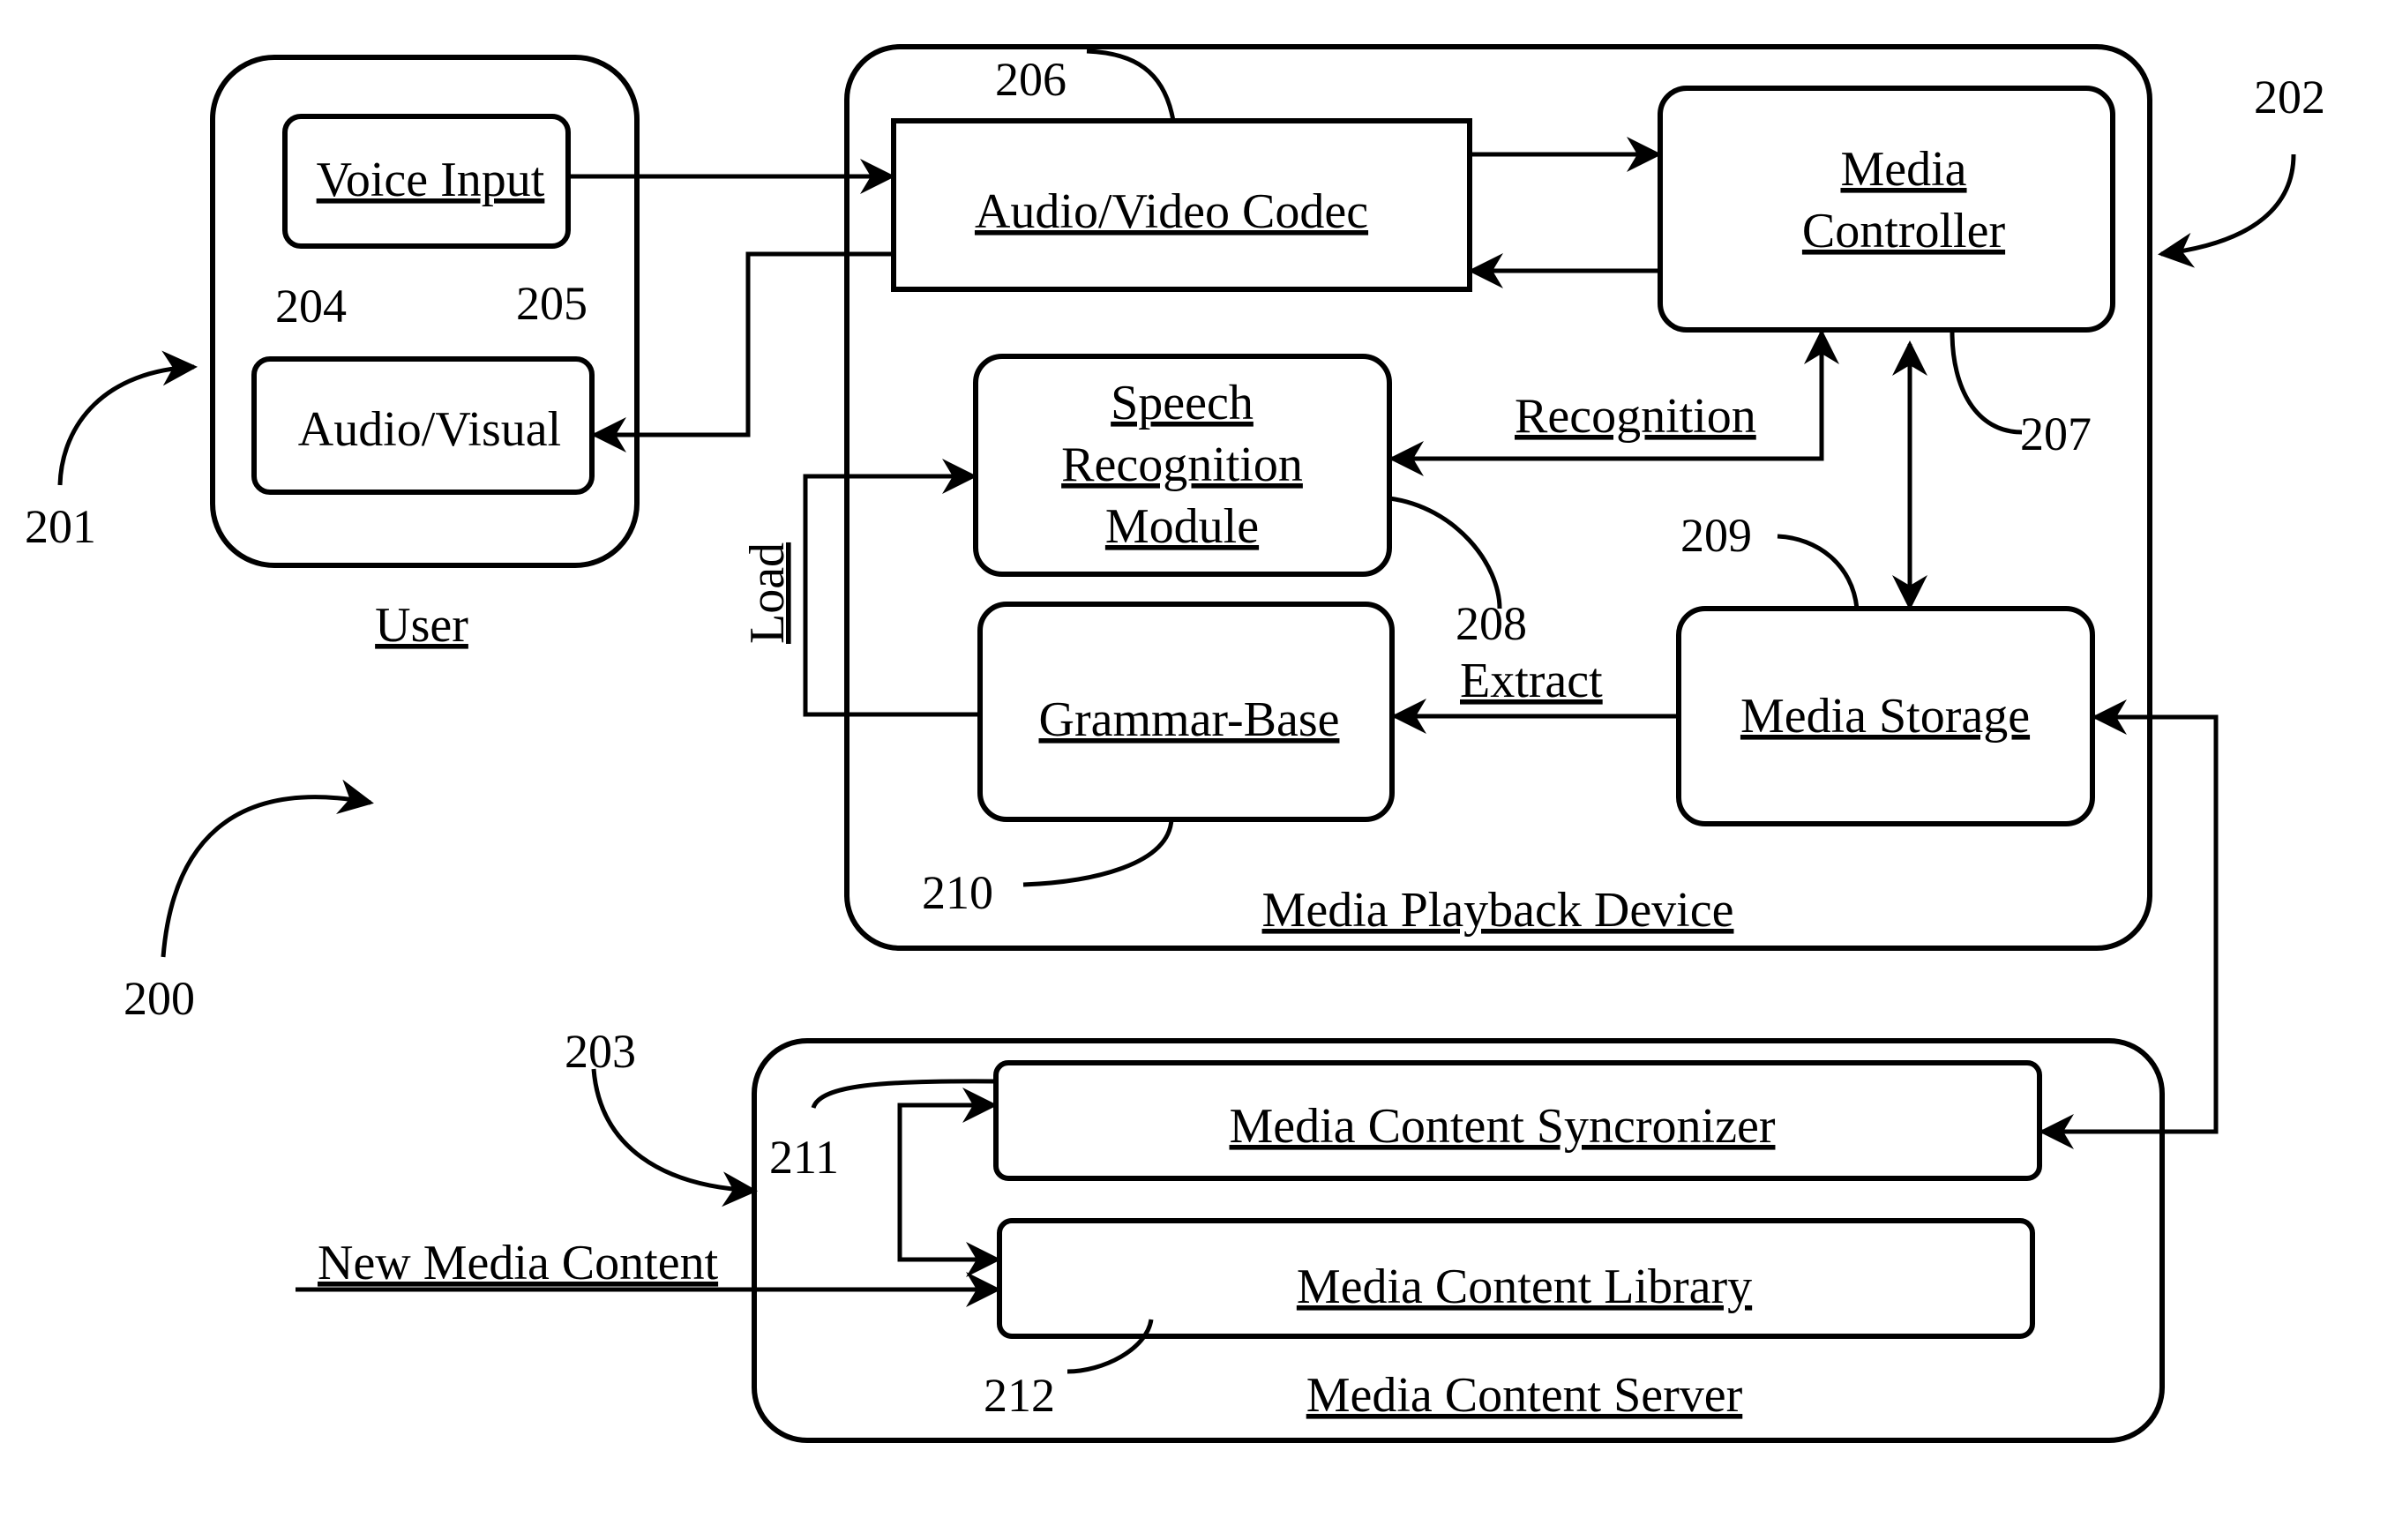 The height and width of the screenshot is (1540, 2395). Describe the element at coordinates (1524, 1287) in the screenshot. I see `library-label: Media Content Library` at that location.